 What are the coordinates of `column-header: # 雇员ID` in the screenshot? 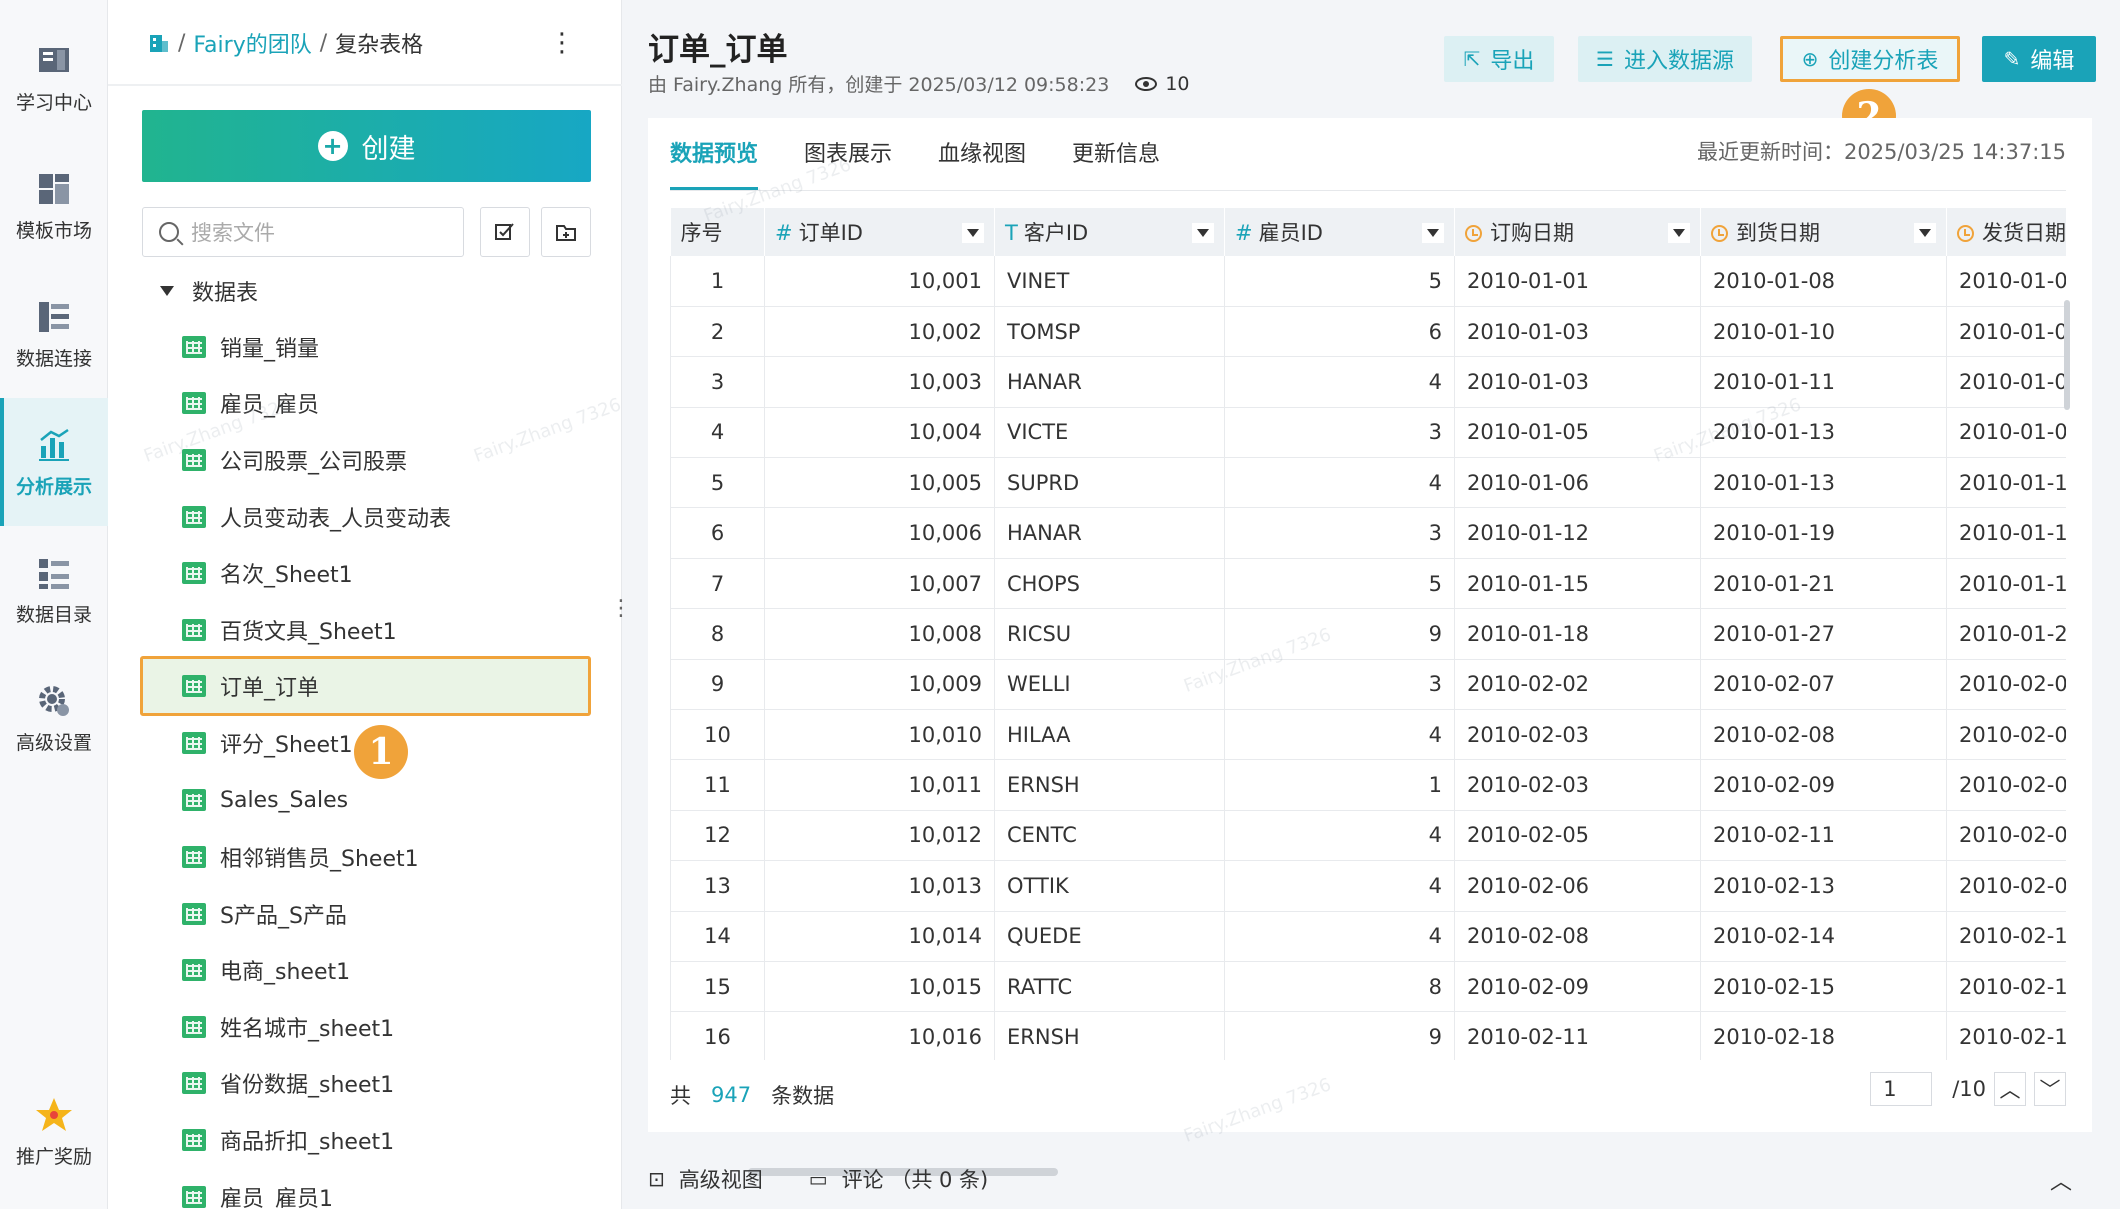 It's located at (1339, 232).